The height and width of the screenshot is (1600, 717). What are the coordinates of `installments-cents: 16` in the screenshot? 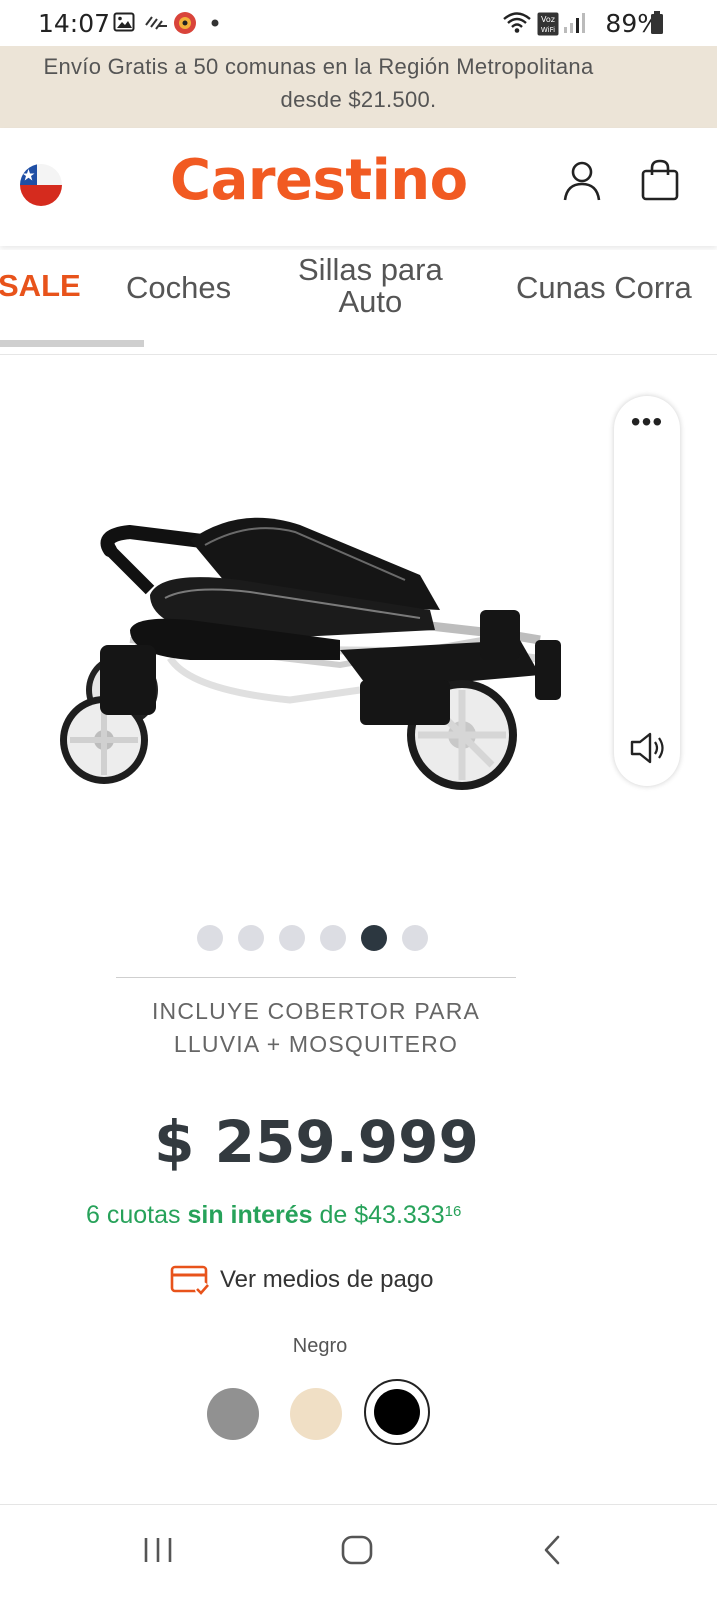 It's located at (453, 1211).